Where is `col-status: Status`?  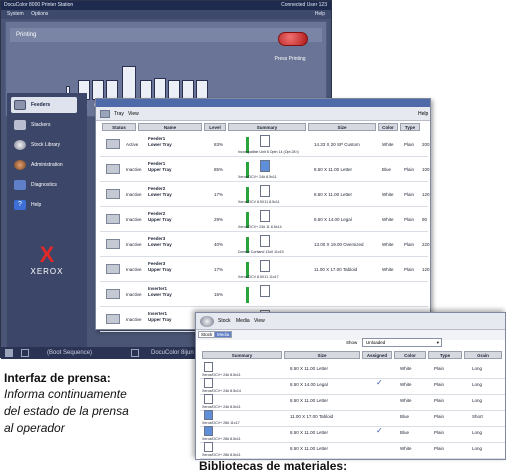 col-status: Status is located at coordinates (119, 127).